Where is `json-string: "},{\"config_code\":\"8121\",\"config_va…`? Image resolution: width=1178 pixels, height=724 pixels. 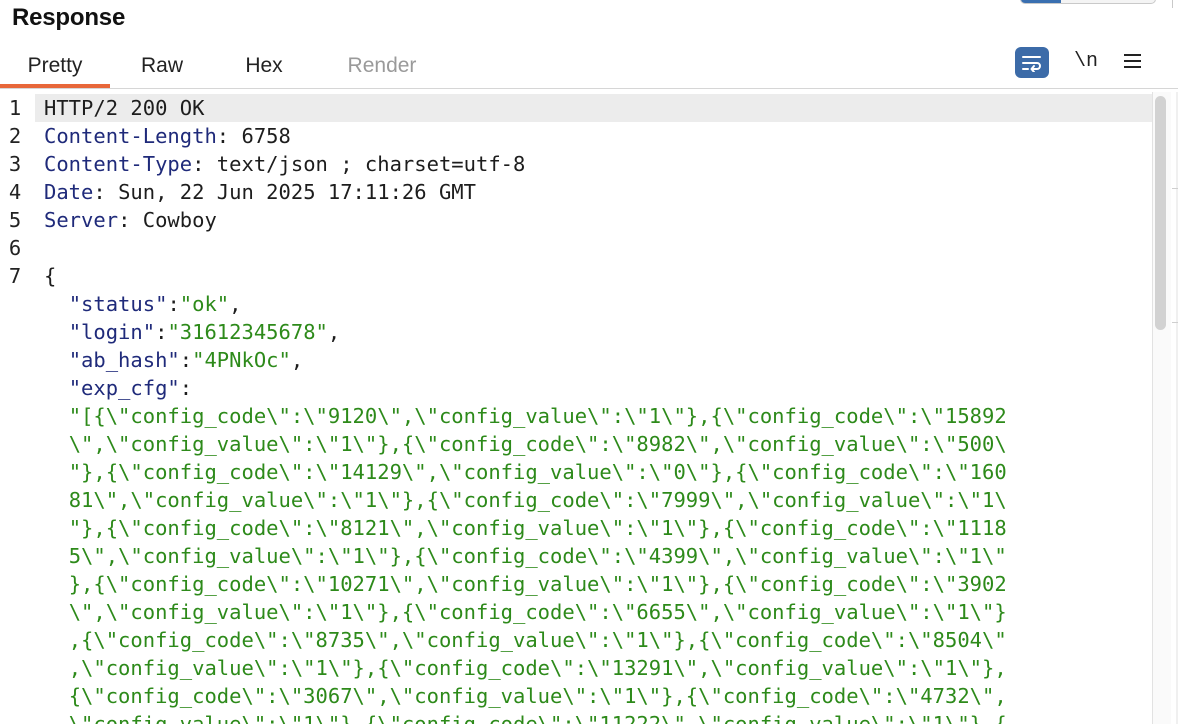 json-string: "},{\"config_code\":\"8121\",\"config_va… is located at coordinates (537, 528).